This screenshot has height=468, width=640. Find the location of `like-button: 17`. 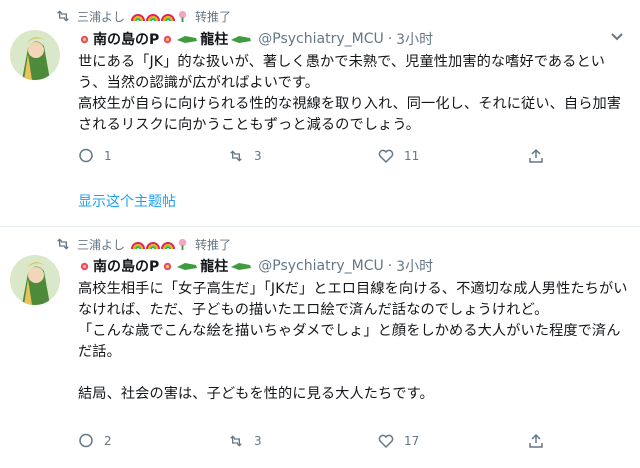

like-button: 17 is located at coordinates (453, 441).